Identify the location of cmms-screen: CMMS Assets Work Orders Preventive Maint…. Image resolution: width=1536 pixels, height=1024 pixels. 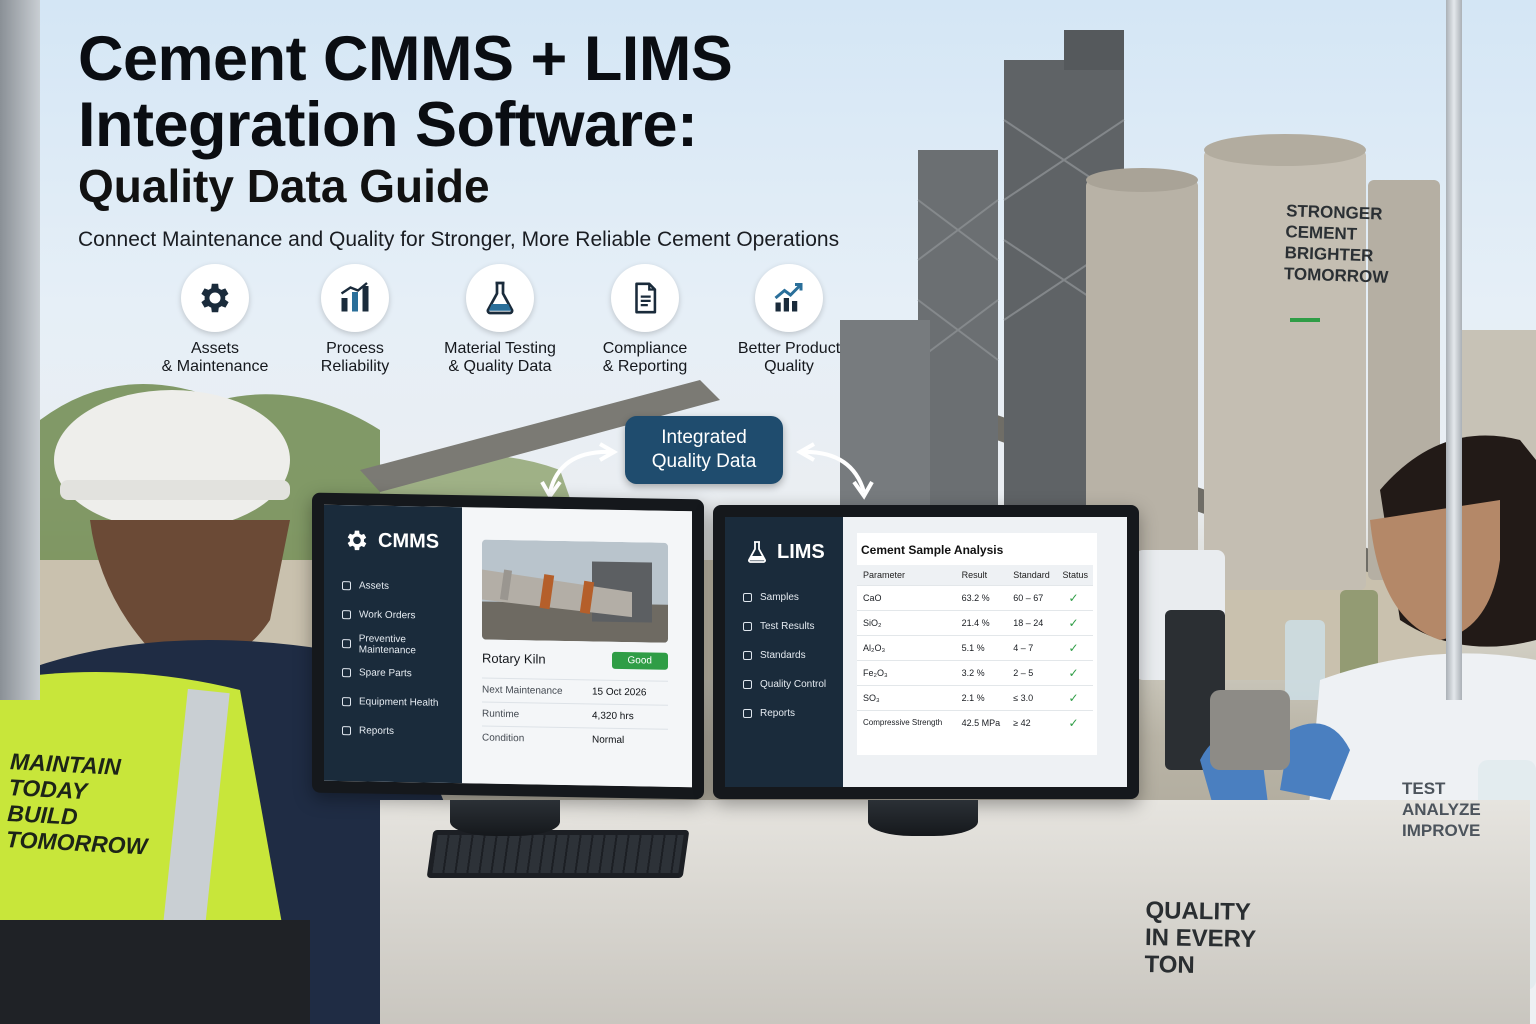
(508, 646).